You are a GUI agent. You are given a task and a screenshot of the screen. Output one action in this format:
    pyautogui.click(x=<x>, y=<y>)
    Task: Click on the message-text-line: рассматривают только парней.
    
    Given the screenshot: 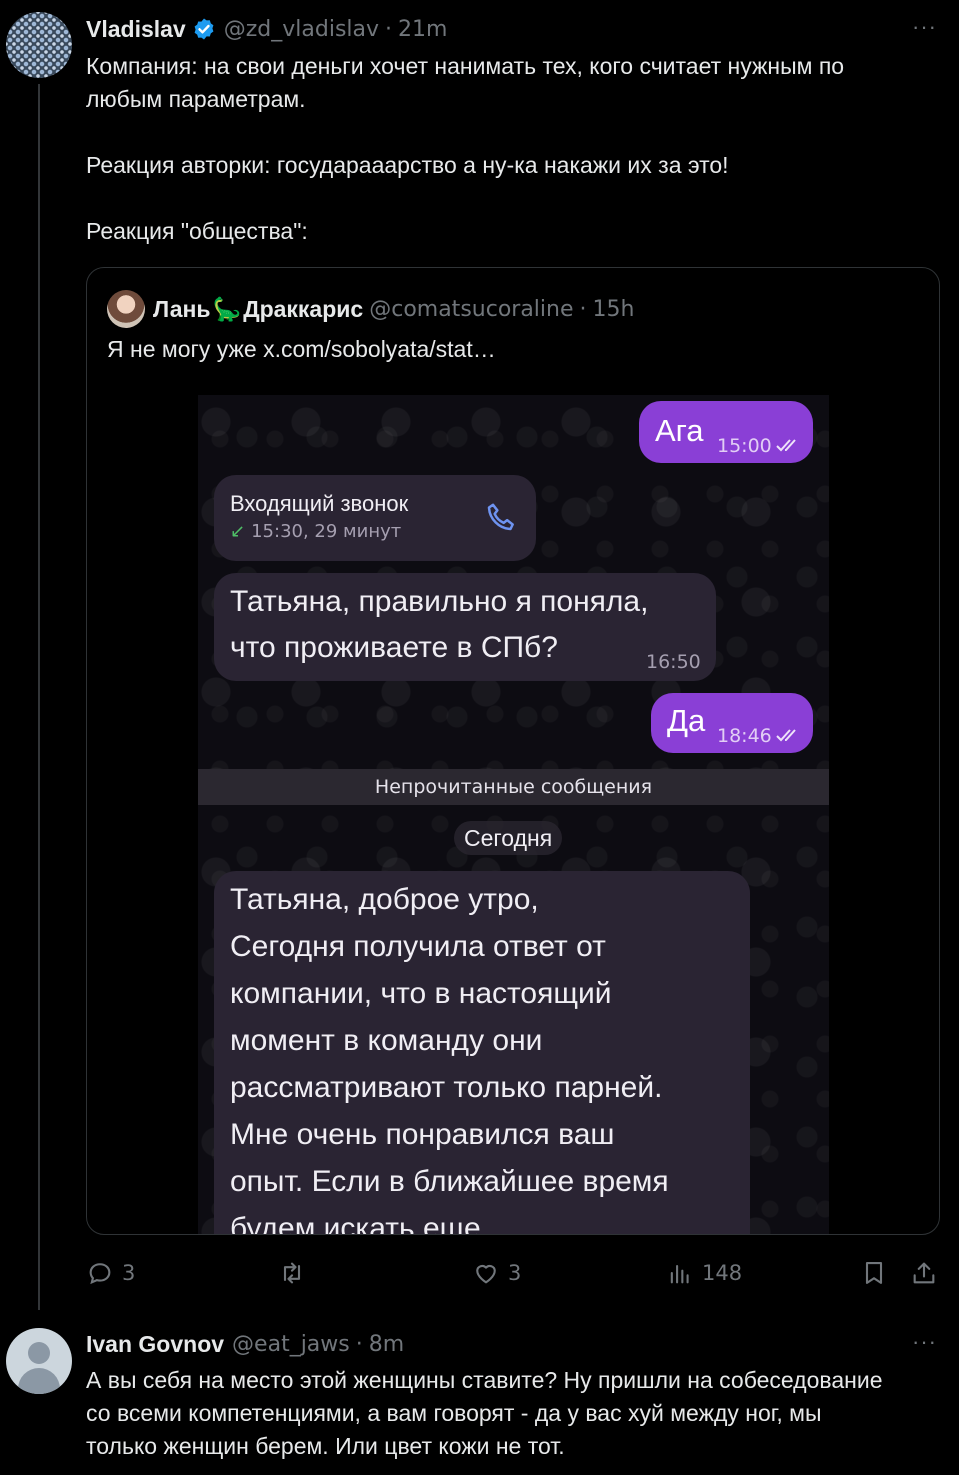 What is the action you would take?
    pyautogui.click(x=446, y=1087)
    